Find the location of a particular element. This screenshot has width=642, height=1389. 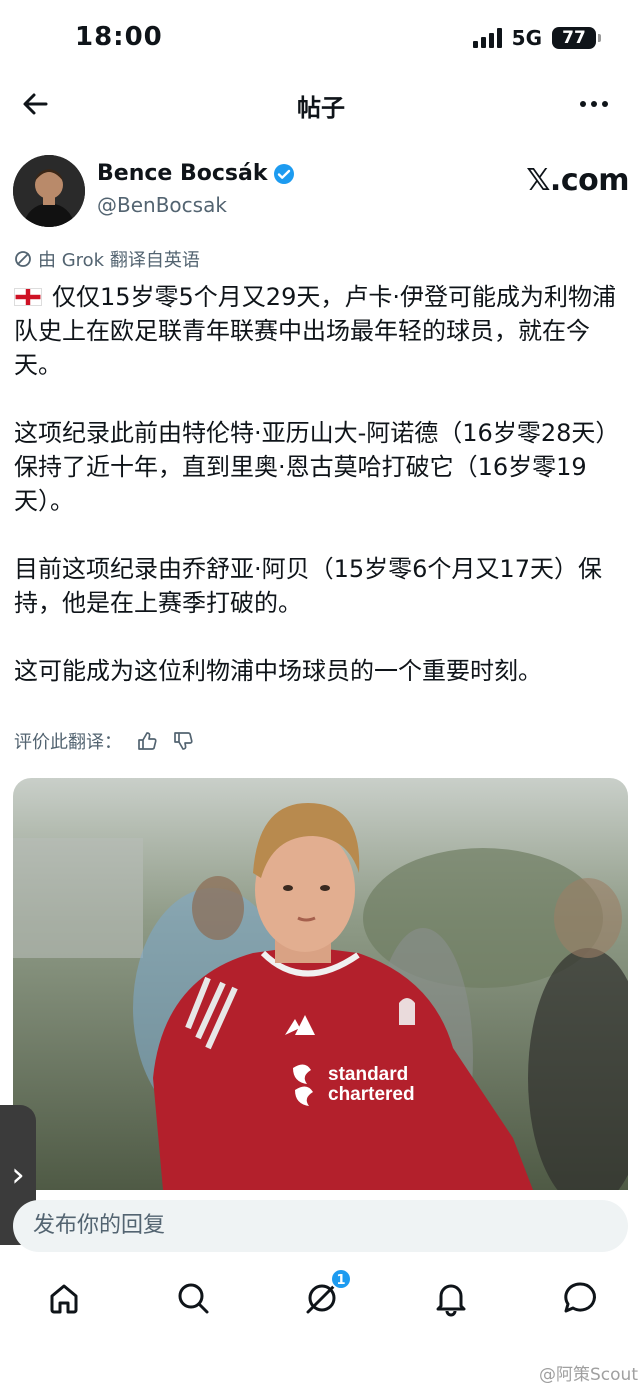

jersey-sponsor-line-2: chartered is located at coordinates (371, 1094).